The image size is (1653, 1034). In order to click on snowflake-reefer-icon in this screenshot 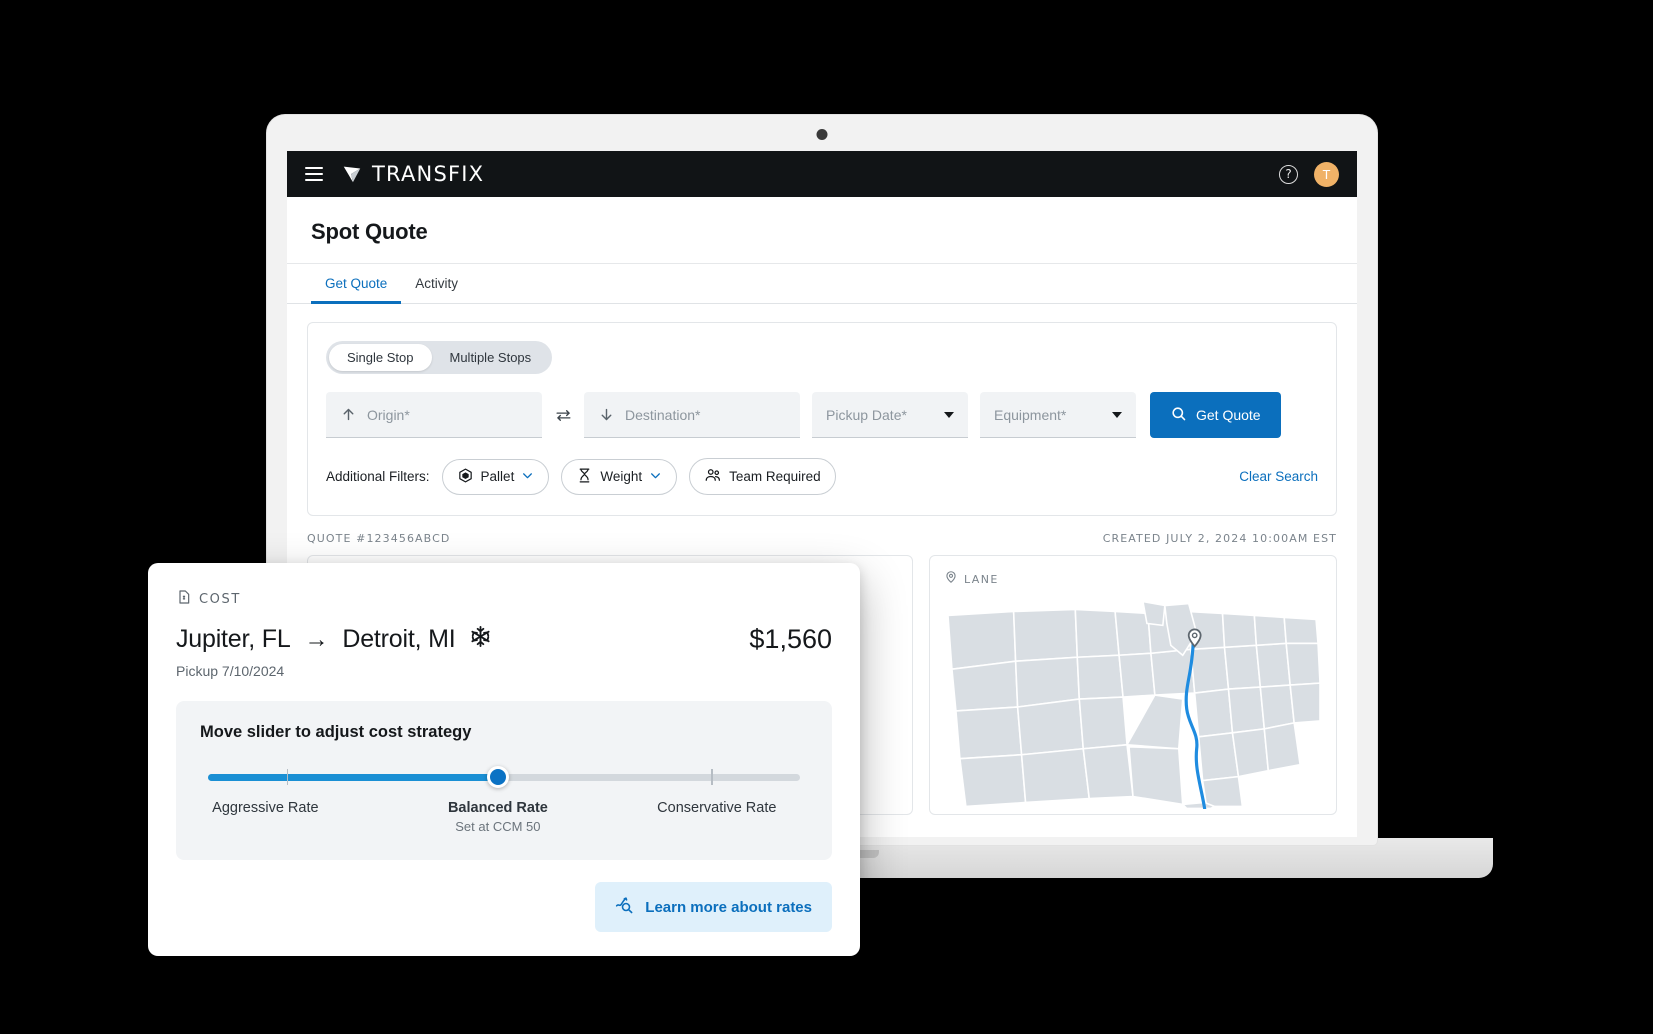, I will do `click(480, 639)`.